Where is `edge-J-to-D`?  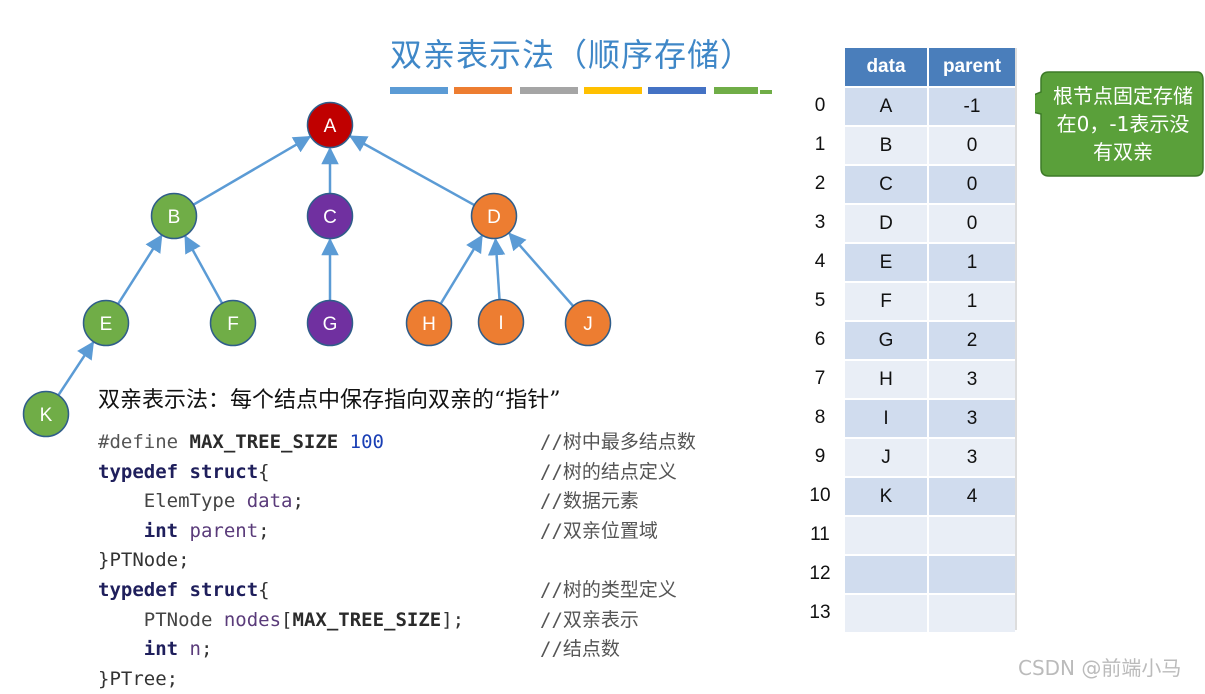
edge-J-to-D is located at coordinates (541, 269).